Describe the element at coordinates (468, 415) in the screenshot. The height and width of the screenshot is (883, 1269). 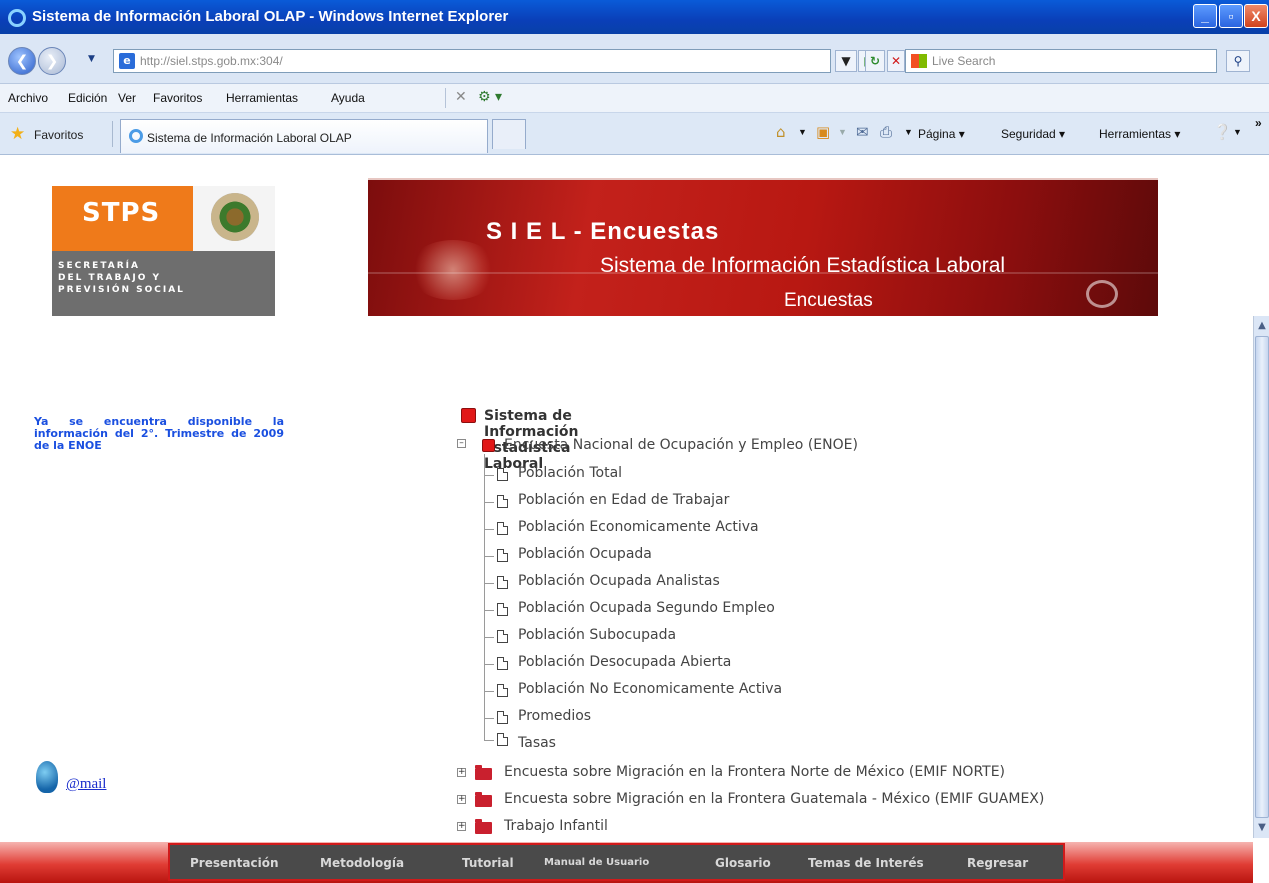
I see `root-node-icon` at that location.